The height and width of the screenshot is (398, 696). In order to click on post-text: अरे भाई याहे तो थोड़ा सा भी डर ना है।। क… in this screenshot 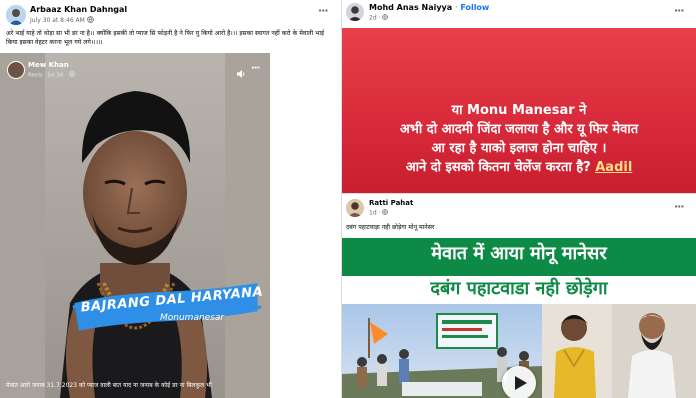, I will do `click(165, 38)`.